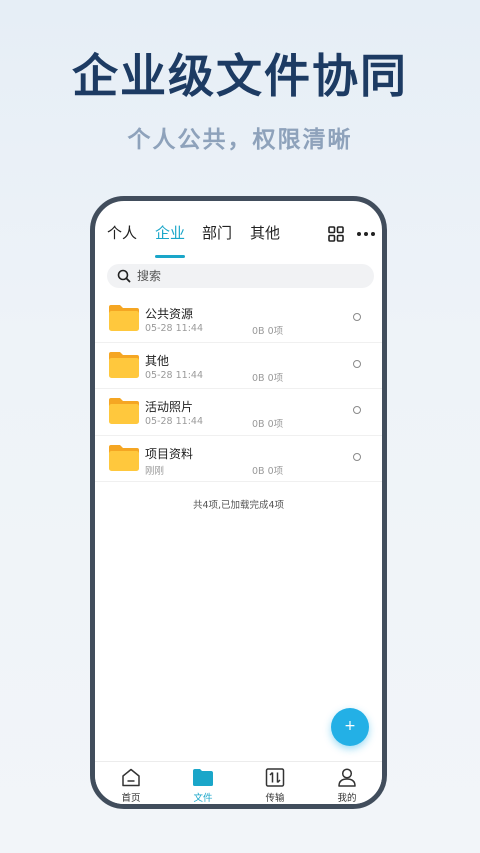 This screenshot has height=853, width=480. I want to click on tab-enterprise: 企业, so click(170, 233).